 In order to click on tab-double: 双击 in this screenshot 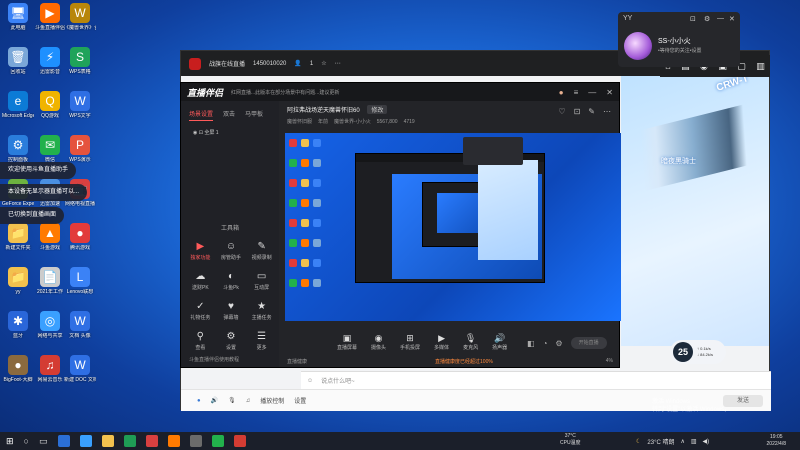, I will do `click(229, 115)`.